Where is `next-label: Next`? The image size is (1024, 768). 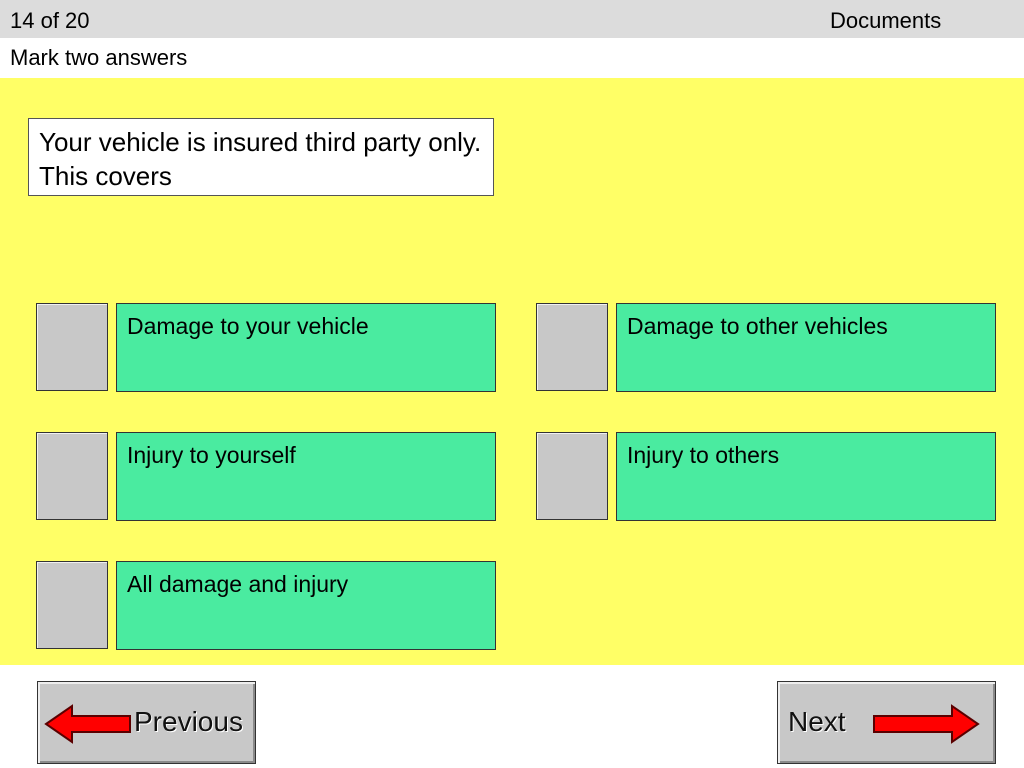
next-label: Next is located at coordinates (817, 721).